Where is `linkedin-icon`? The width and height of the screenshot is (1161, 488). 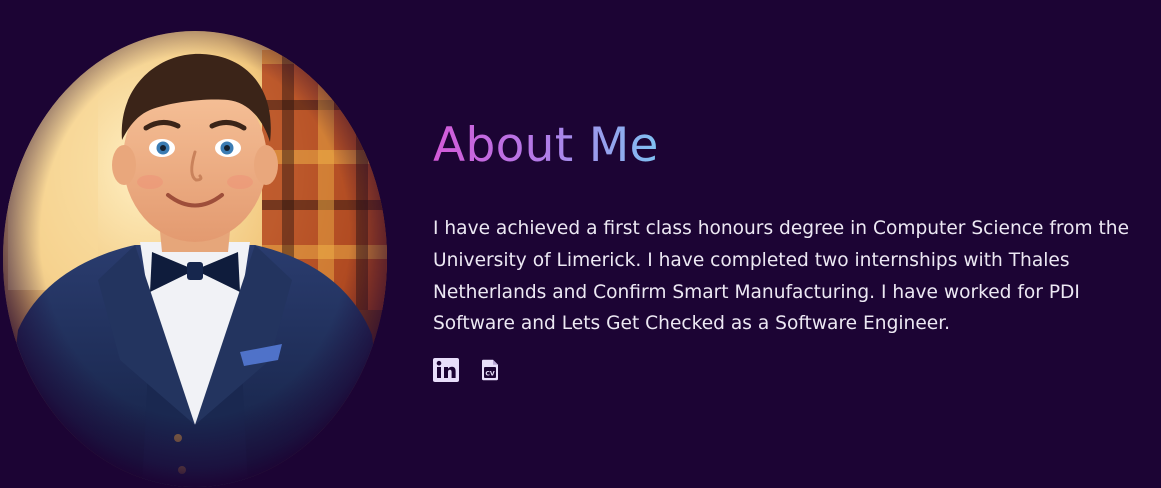 linkedin-icon is located at coordinates (446, 370).